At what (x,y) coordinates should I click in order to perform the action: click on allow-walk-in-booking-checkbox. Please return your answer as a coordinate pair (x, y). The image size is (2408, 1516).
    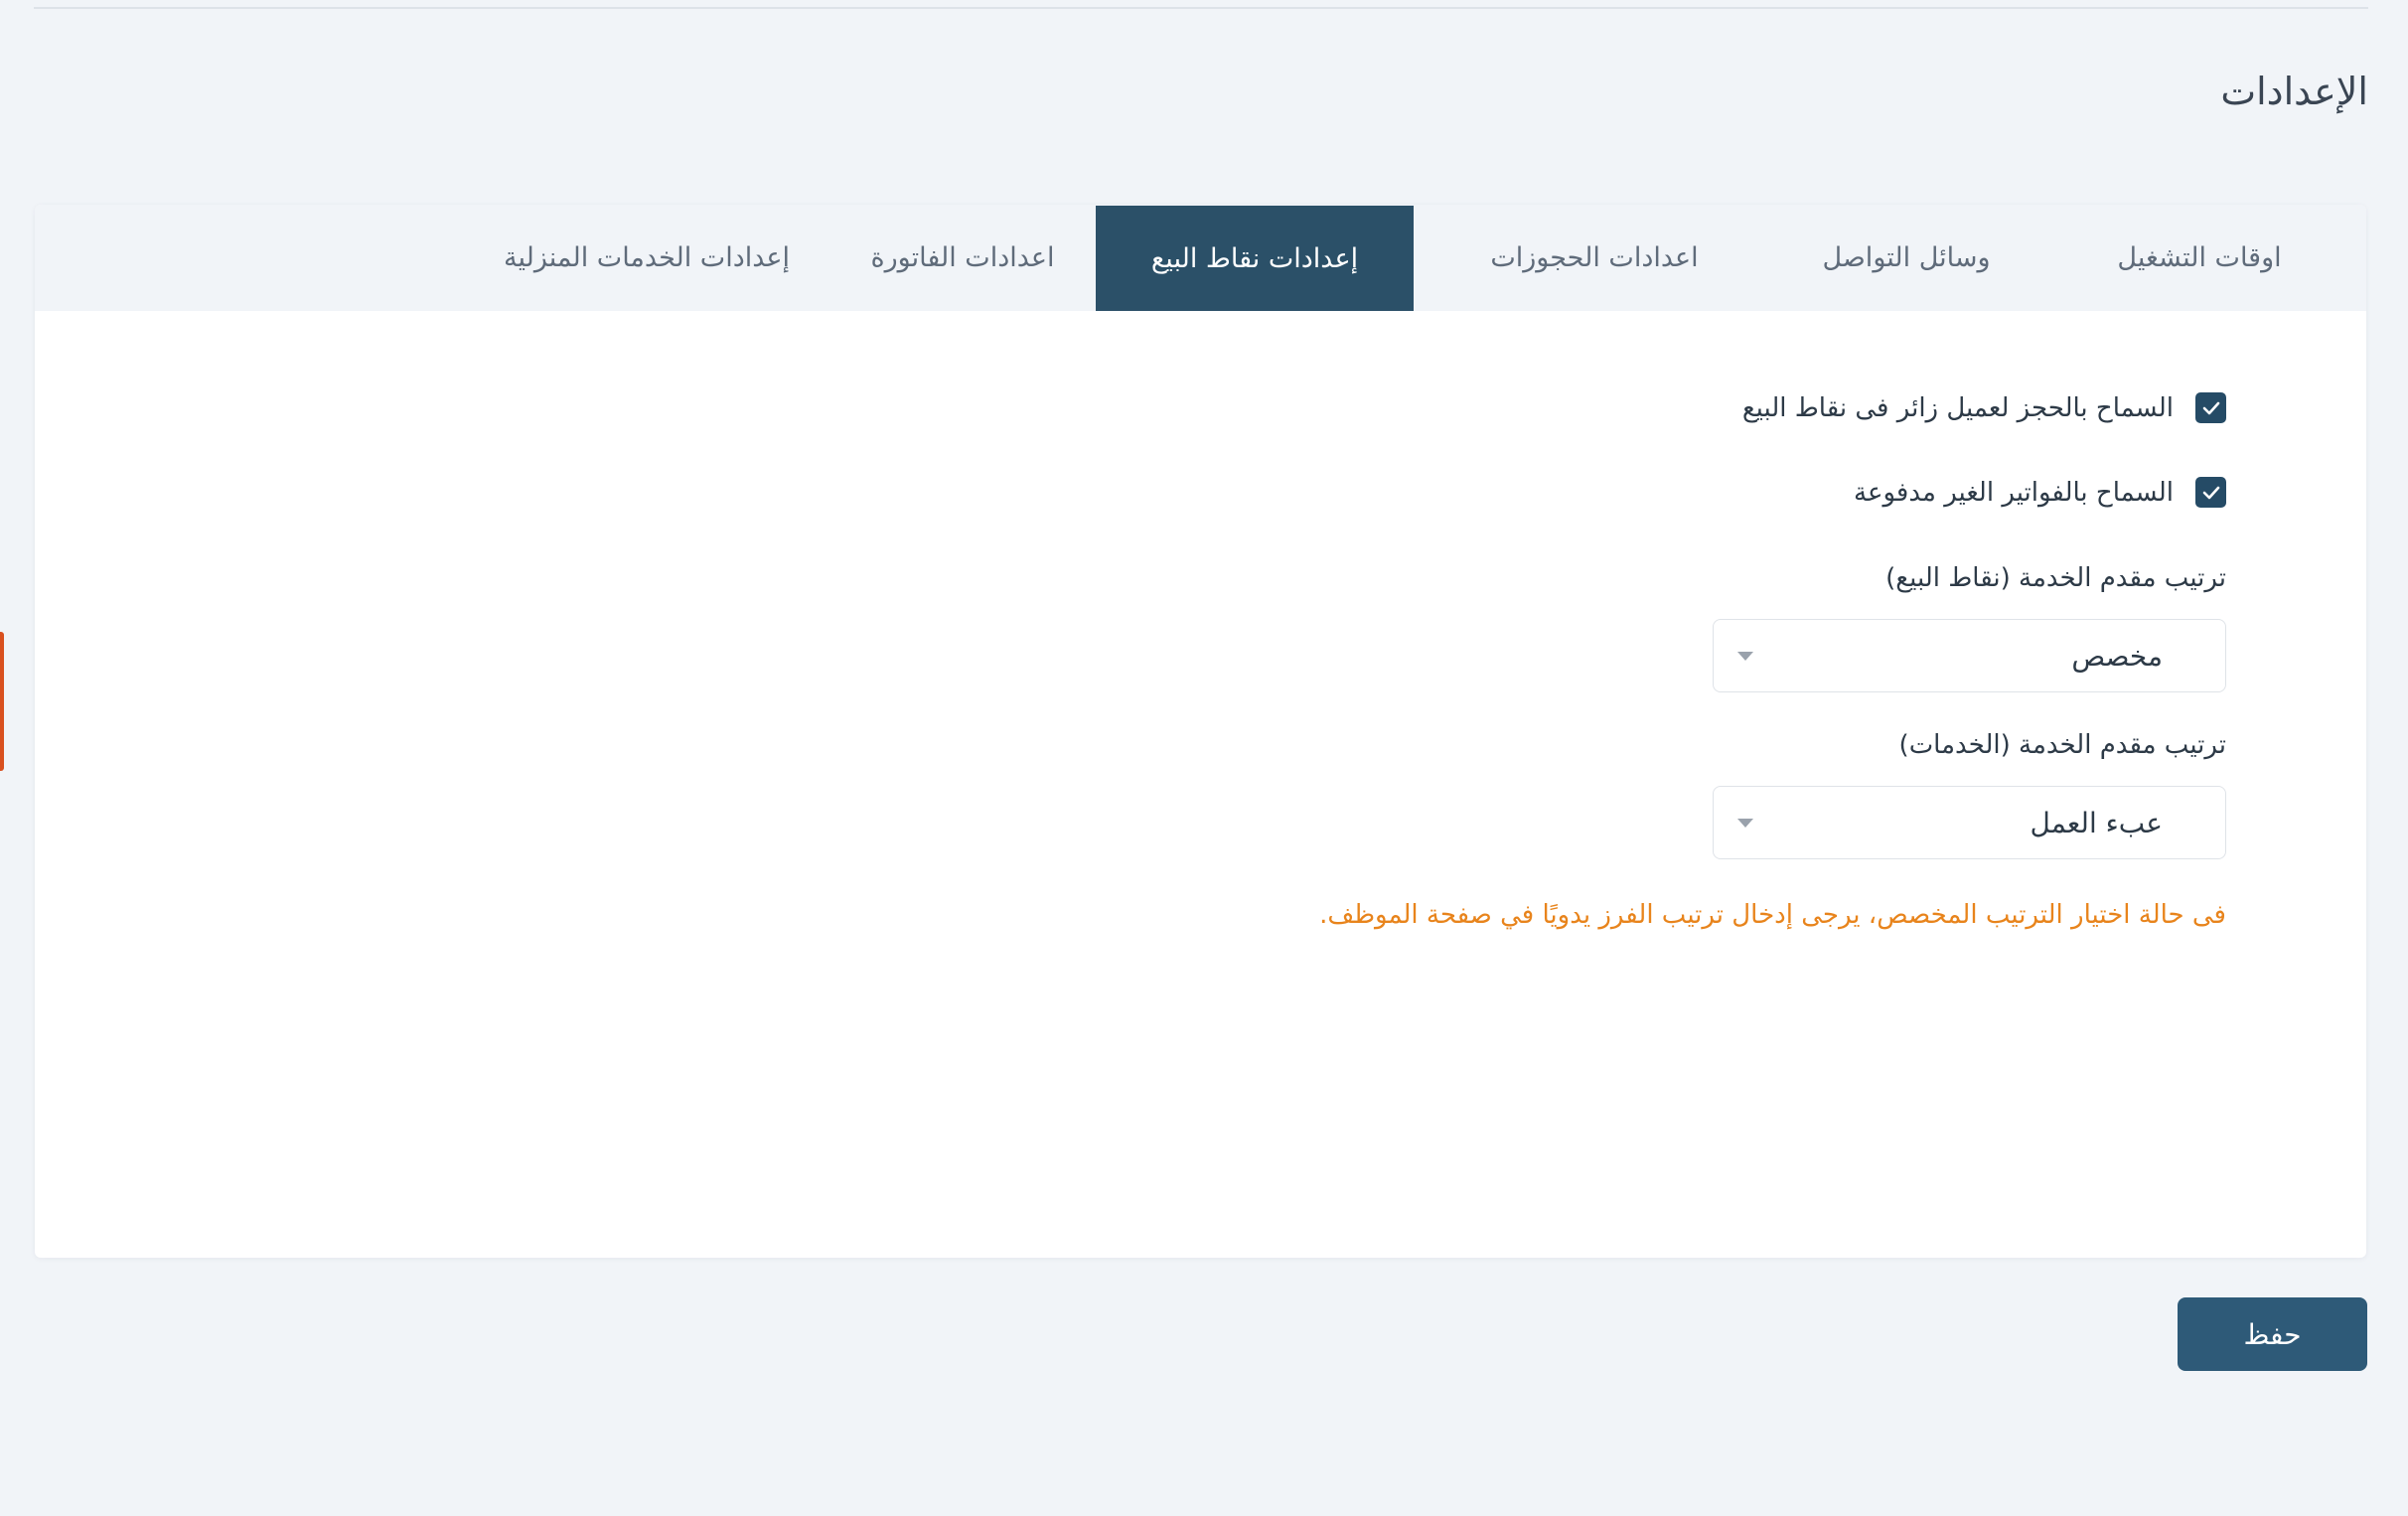
    Looking at the image, I should click on (2210, 408).